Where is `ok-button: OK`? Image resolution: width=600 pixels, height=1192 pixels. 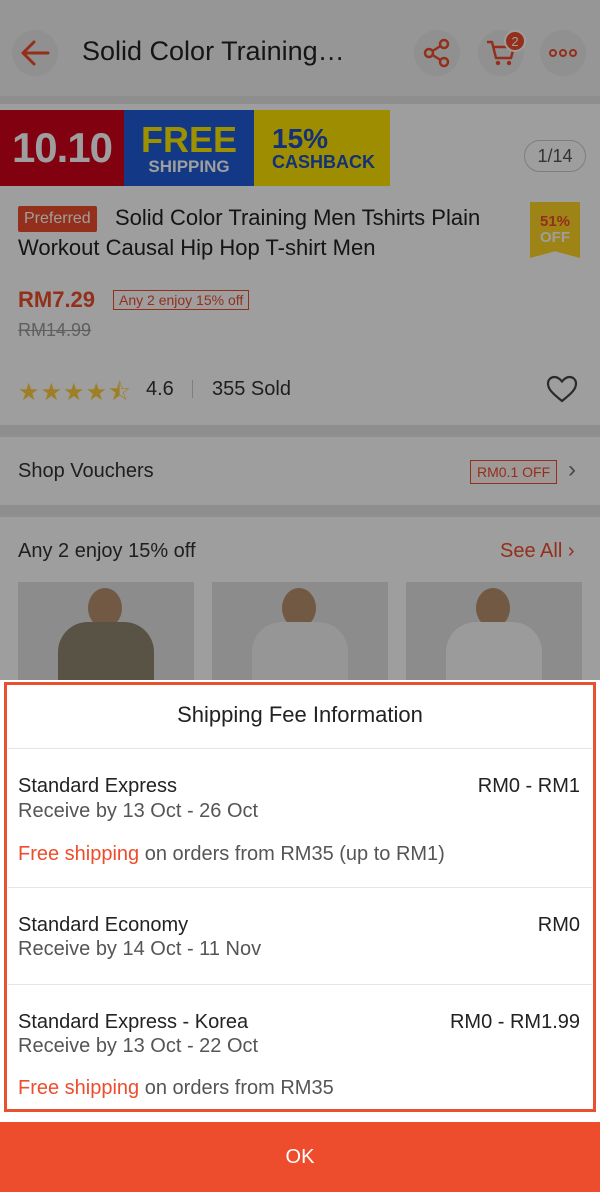
ok-button: OK is located at coordinates (300, 1157).